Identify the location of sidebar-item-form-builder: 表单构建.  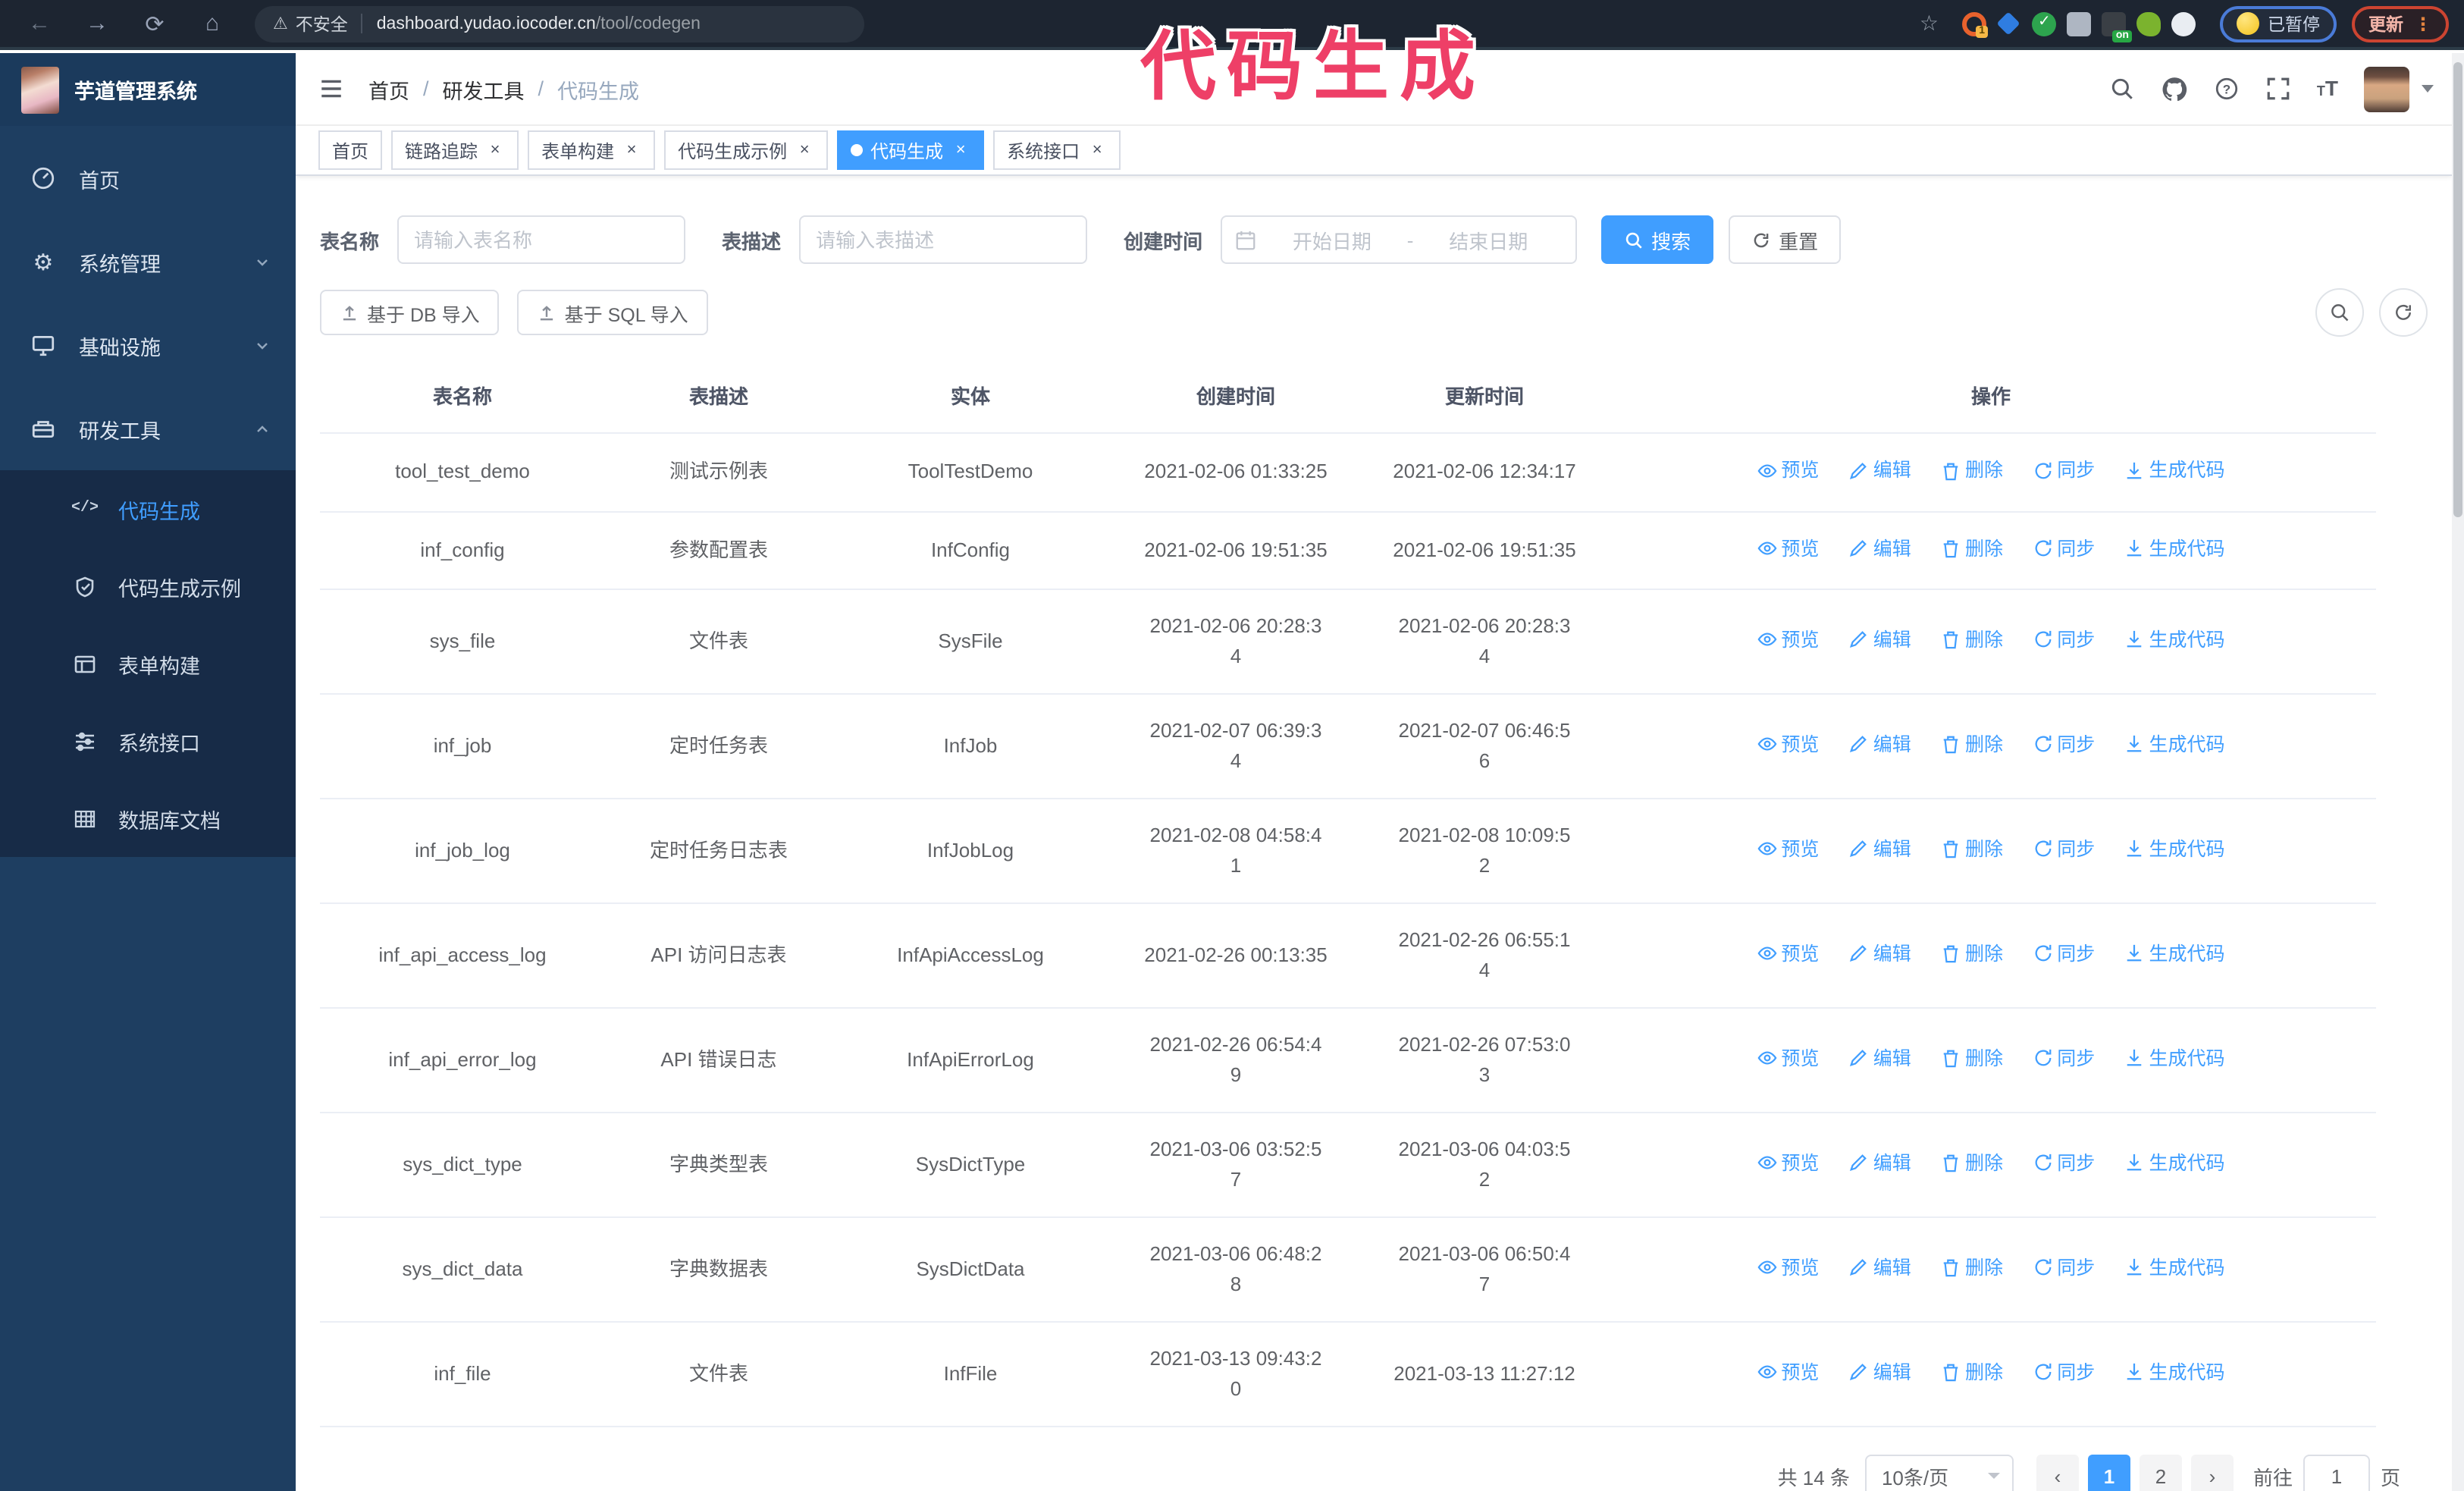
(148, 663).